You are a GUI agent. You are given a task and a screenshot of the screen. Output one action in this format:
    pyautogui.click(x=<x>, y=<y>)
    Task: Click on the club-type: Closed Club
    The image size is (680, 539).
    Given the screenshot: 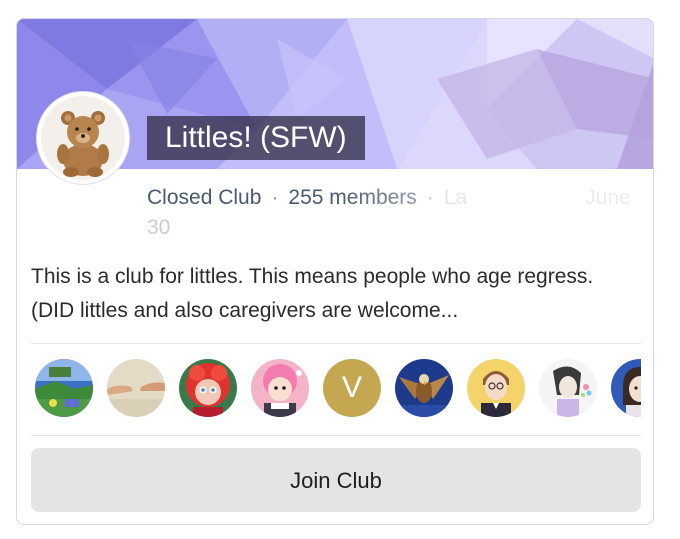 What is the action you would take?
    pyautogui.click(x=204, y=197)
    